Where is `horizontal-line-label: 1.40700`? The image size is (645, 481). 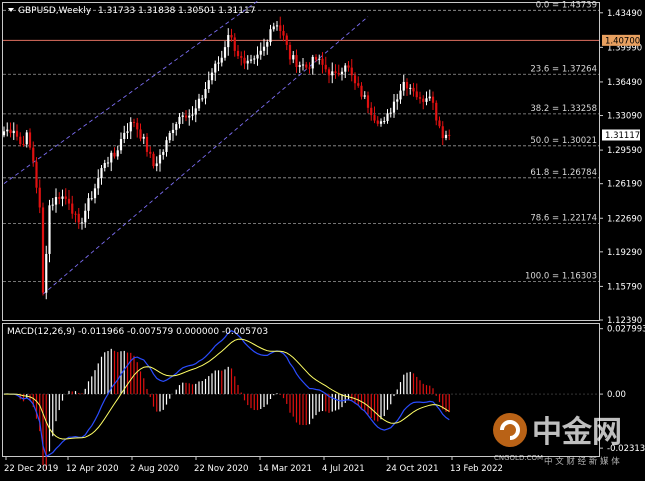
horizontal-line-label: 1.40700 is located at coordinates (622, 41).